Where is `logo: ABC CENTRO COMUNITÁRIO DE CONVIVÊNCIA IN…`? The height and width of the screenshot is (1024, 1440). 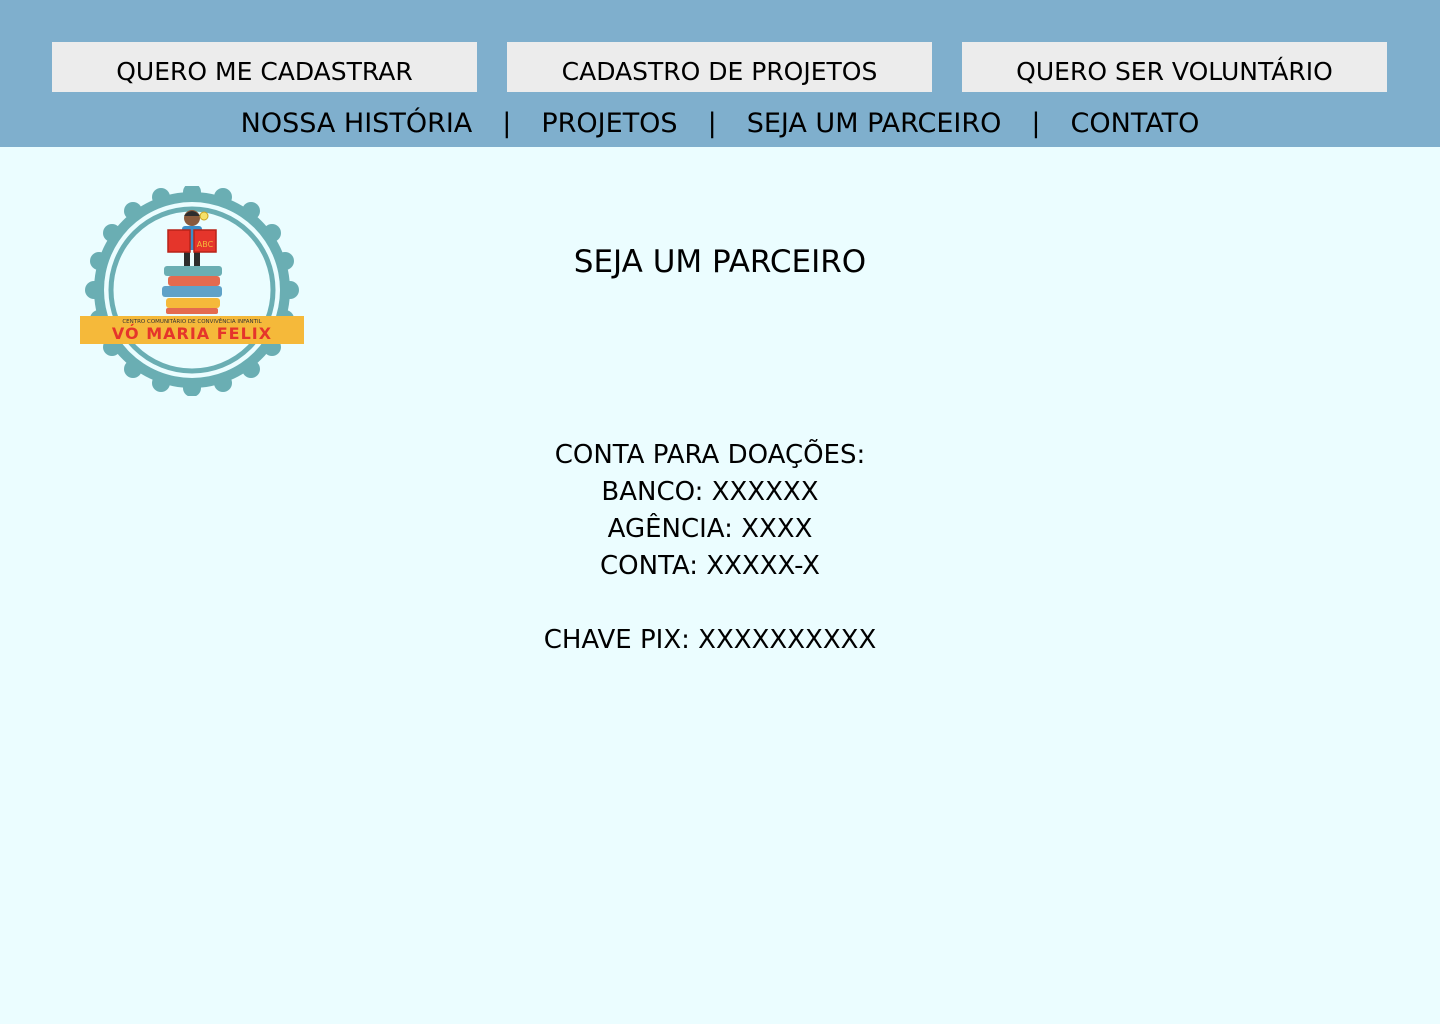 logo: ABC CENTRO COMUNITÁRIO DE CONVIVÊNCIA IN… is located at coordinates (192, 290).